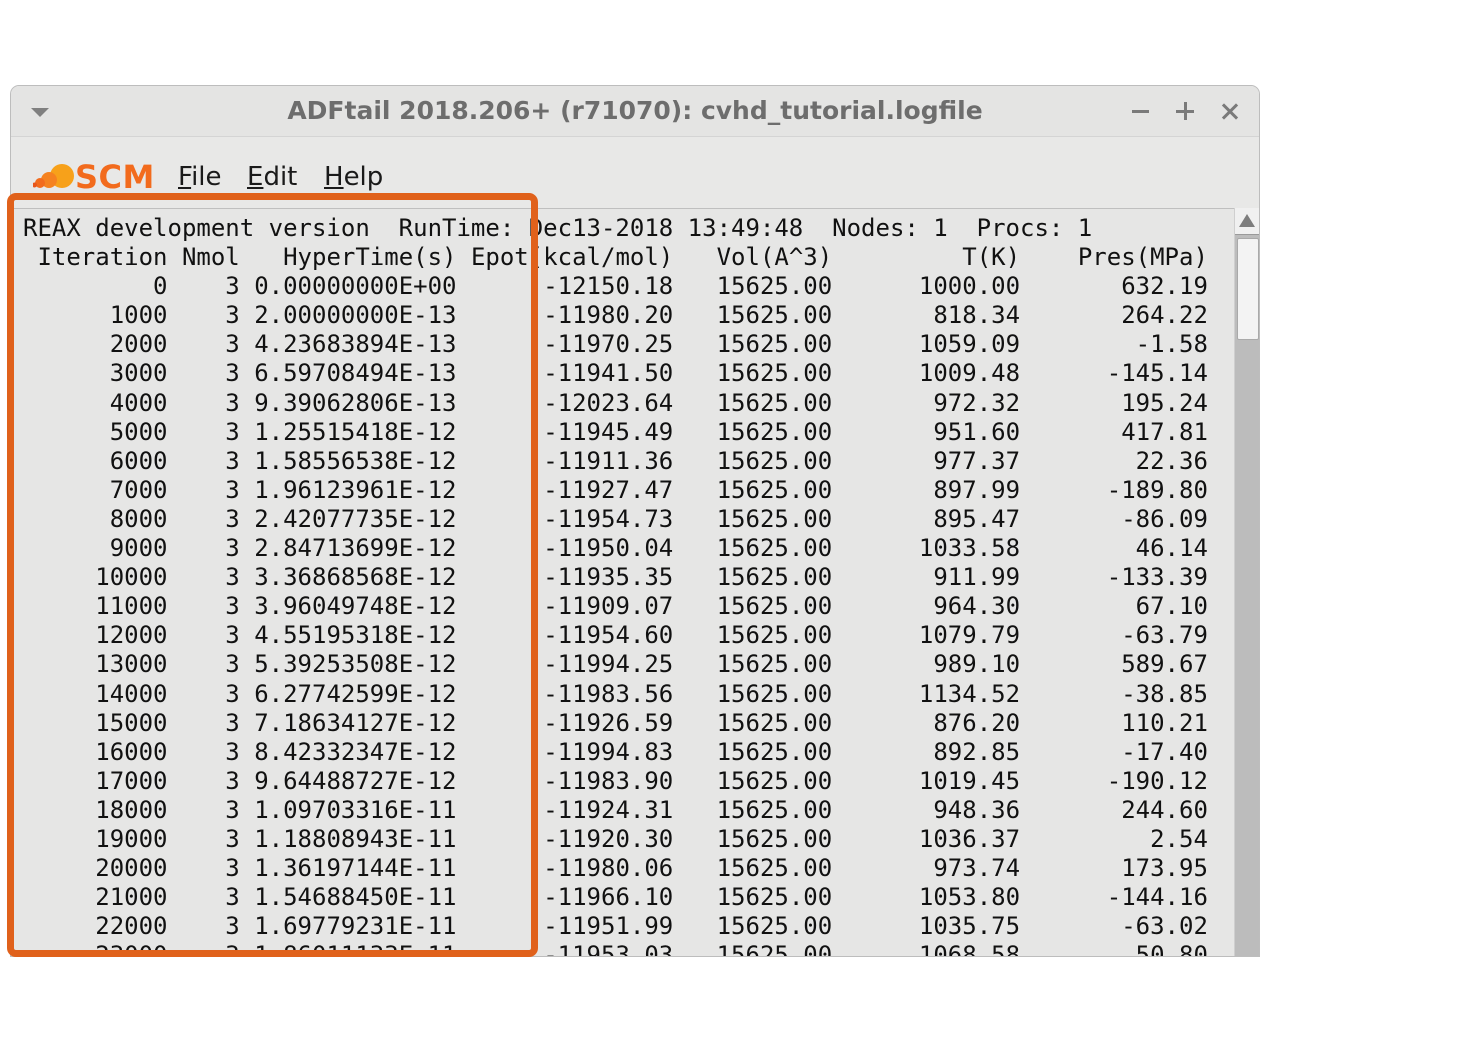  What do you see at coordinates (926, 809) in the screenshot?
I see `log-cell: 948.36` at bounding box center [926, 809].